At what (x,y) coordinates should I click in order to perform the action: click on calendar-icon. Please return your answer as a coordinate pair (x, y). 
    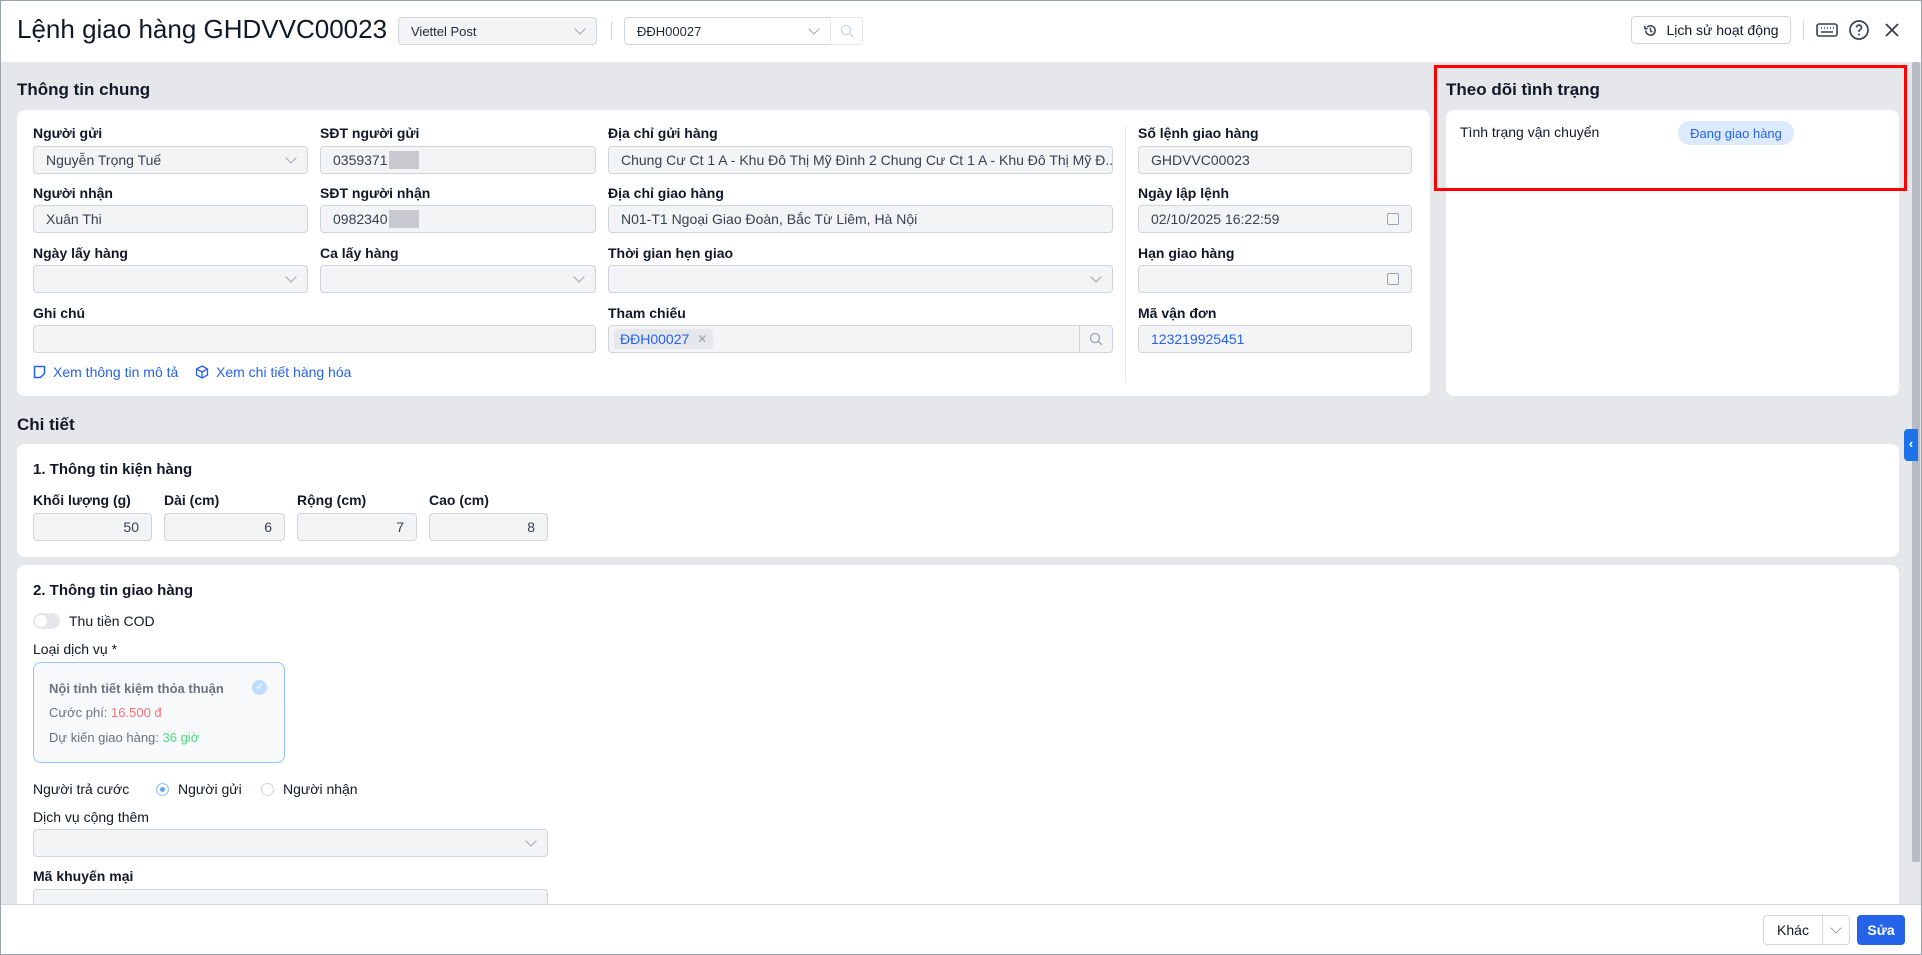
    Looking at the image, I should click on (1393, 219).